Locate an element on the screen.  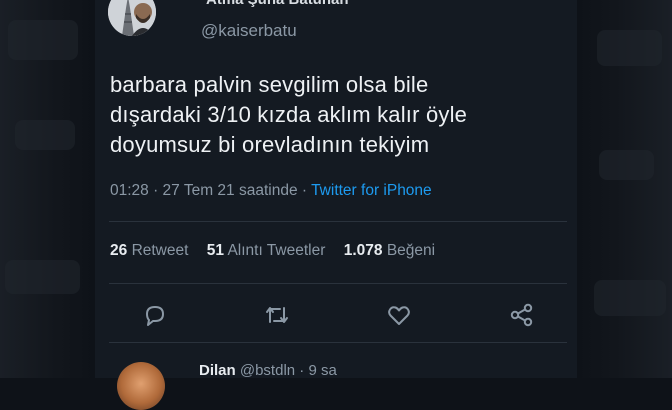
author-avatar is located at coordinates (132, 18).